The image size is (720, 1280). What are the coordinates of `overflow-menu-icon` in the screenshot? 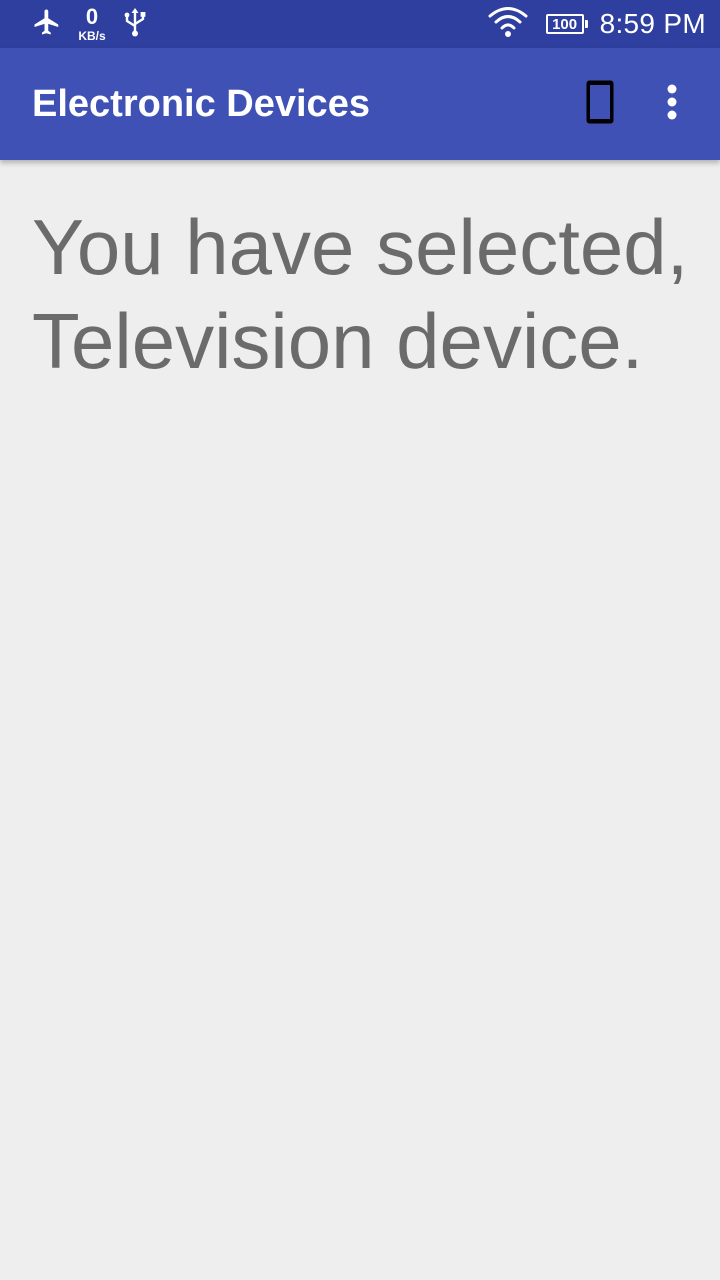 It's located at (672, 104).